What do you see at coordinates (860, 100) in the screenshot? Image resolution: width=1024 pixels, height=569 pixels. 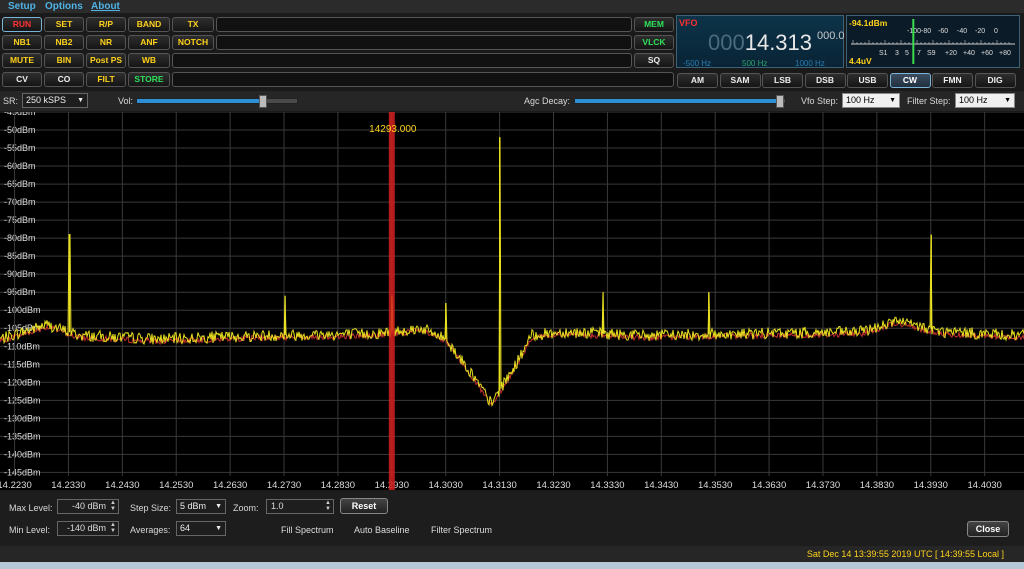 I see `vfo-step-value: 100 Hz` at bounding box center [860, 100].